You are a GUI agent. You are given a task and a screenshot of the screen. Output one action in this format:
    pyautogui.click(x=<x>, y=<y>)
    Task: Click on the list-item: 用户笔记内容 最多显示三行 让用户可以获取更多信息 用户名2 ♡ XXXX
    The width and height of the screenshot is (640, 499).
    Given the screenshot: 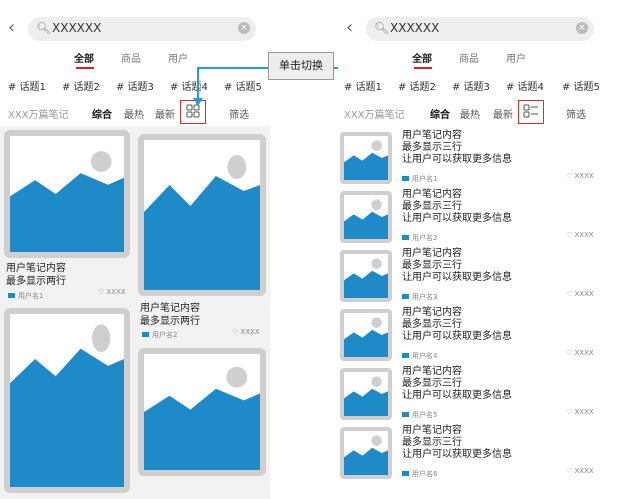 What is the action you would take?
    pyautogui.click(x=473, y=218)
    